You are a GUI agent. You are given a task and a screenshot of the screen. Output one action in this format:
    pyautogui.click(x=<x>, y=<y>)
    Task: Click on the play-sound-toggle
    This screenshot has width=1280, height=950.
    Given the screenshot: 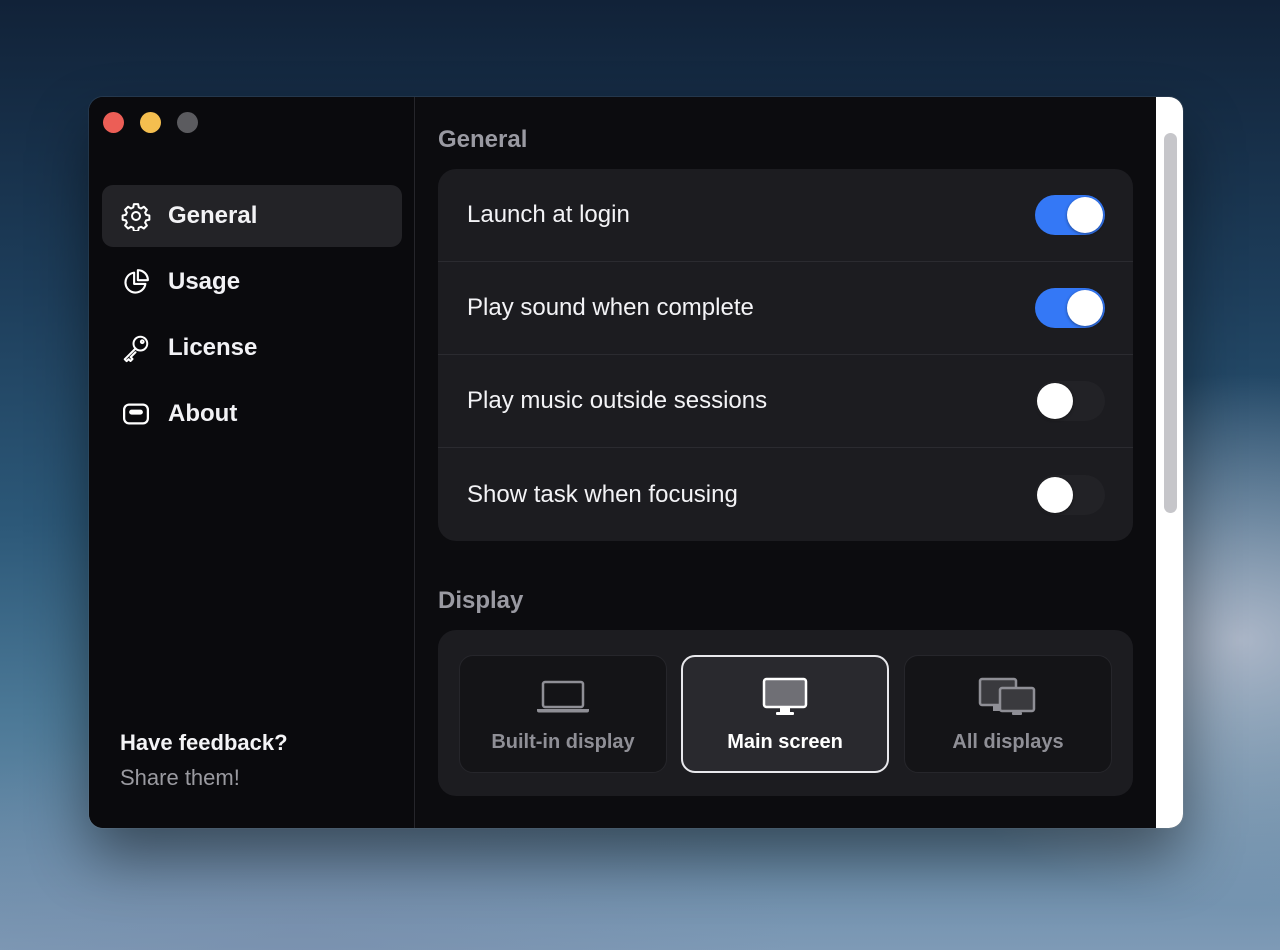 What is the action you would take?
    pyautogui.click(x=1070, y=308)
    